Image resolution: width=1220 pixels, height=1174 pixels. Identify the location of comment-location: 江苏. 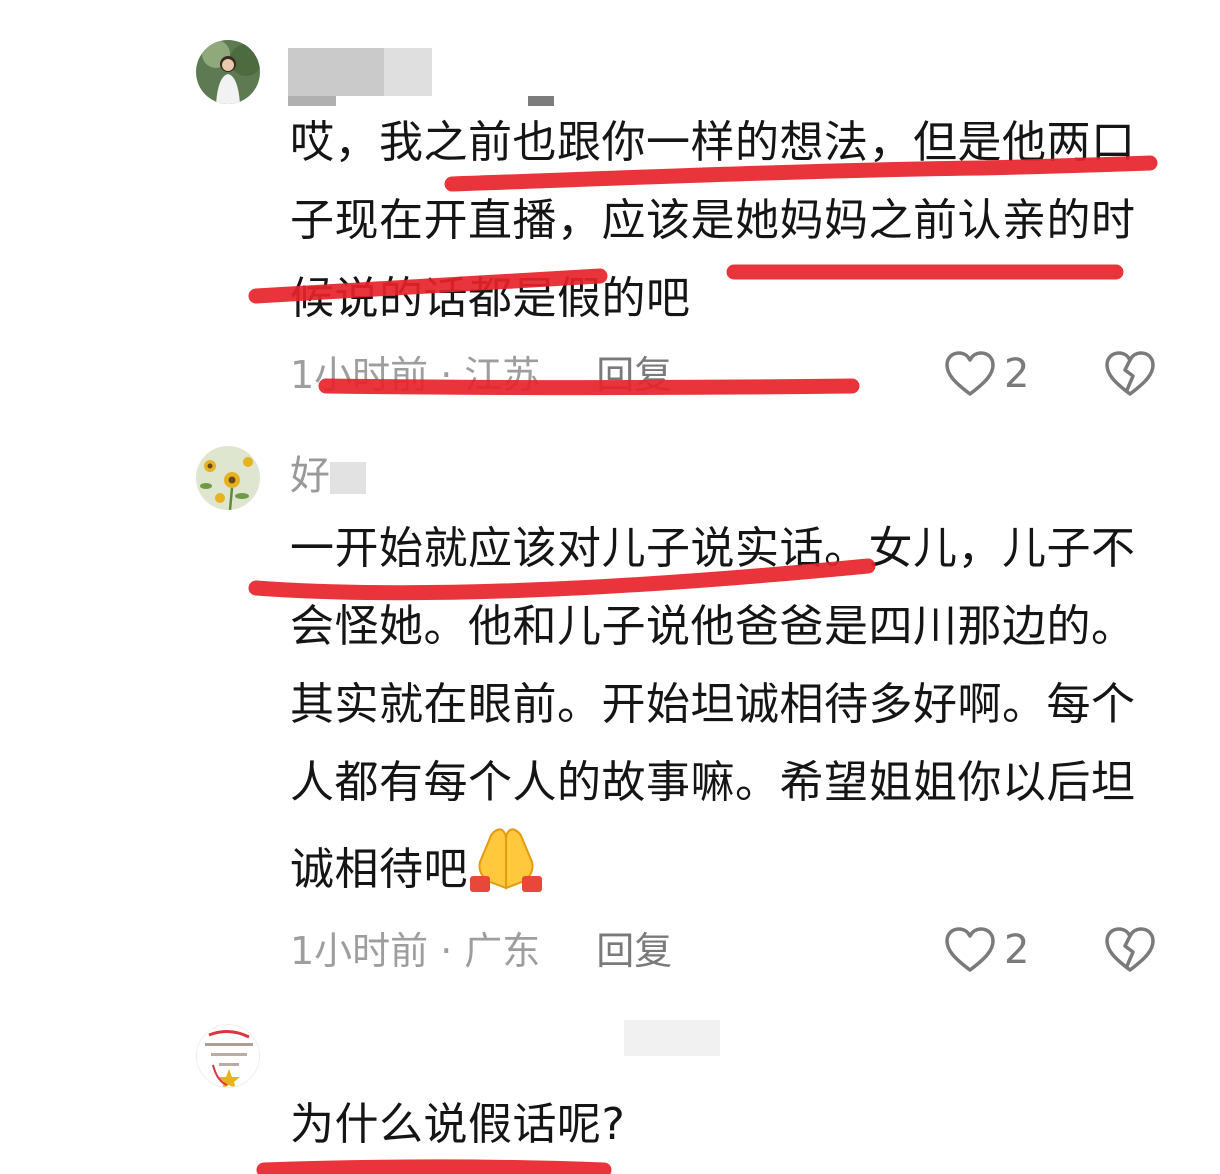
(502, 375).